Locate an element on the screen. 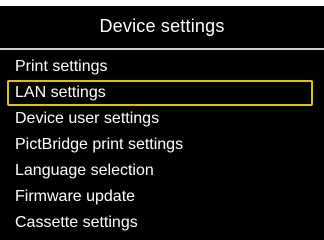 This screenshot has height=240, width=324. menu-item-lan-settings: LAN settings is located at coordinates (160, 93).